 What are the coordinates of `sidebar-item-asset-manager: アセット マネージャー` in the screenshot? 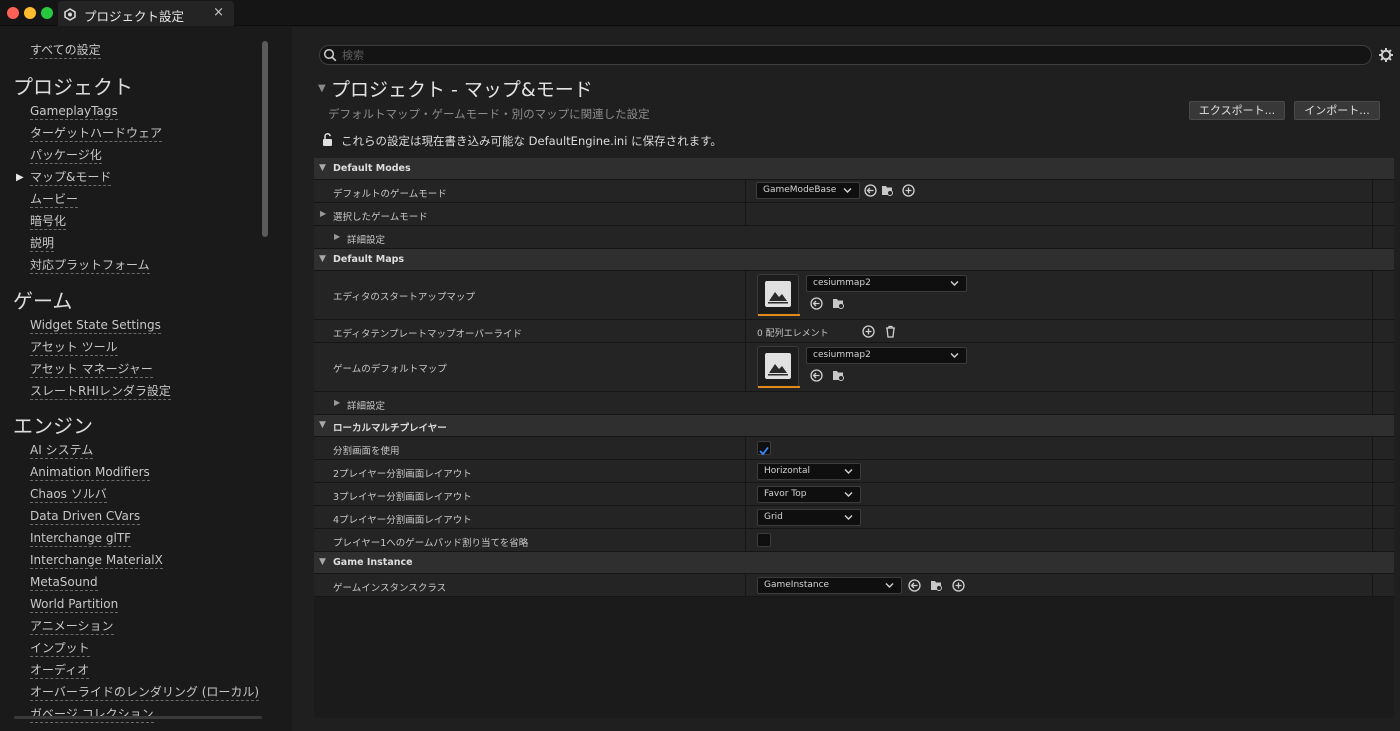 It's located at (91, 370).